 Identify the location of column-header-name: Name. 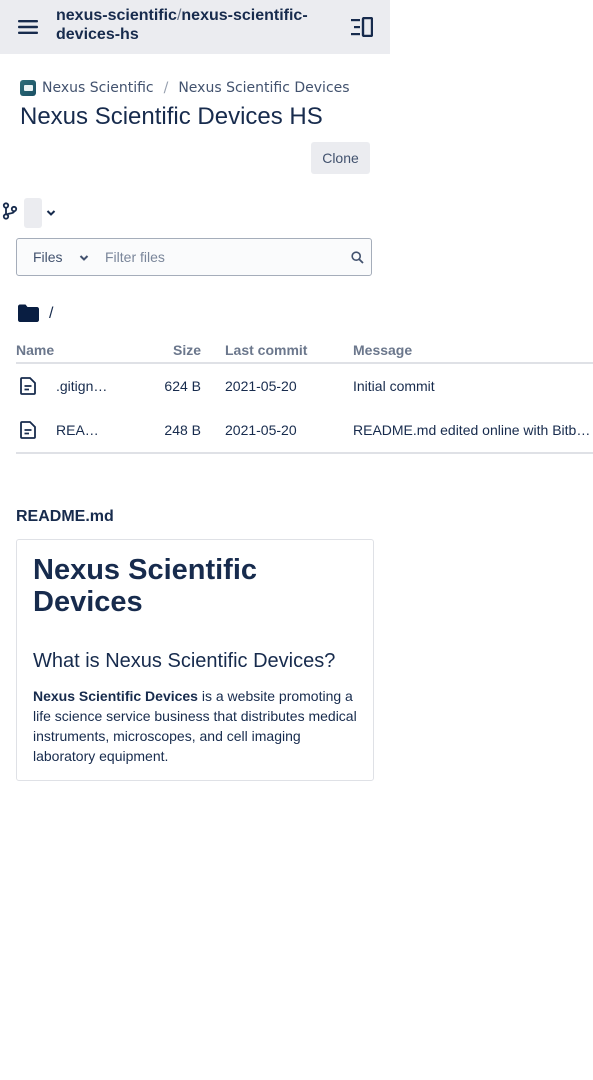
(76, 351).